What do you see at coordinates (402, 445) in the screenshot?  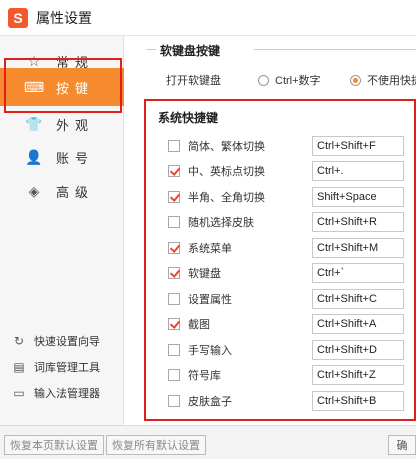 I see `confirm-button: 确` at bounding box center [402, 445].